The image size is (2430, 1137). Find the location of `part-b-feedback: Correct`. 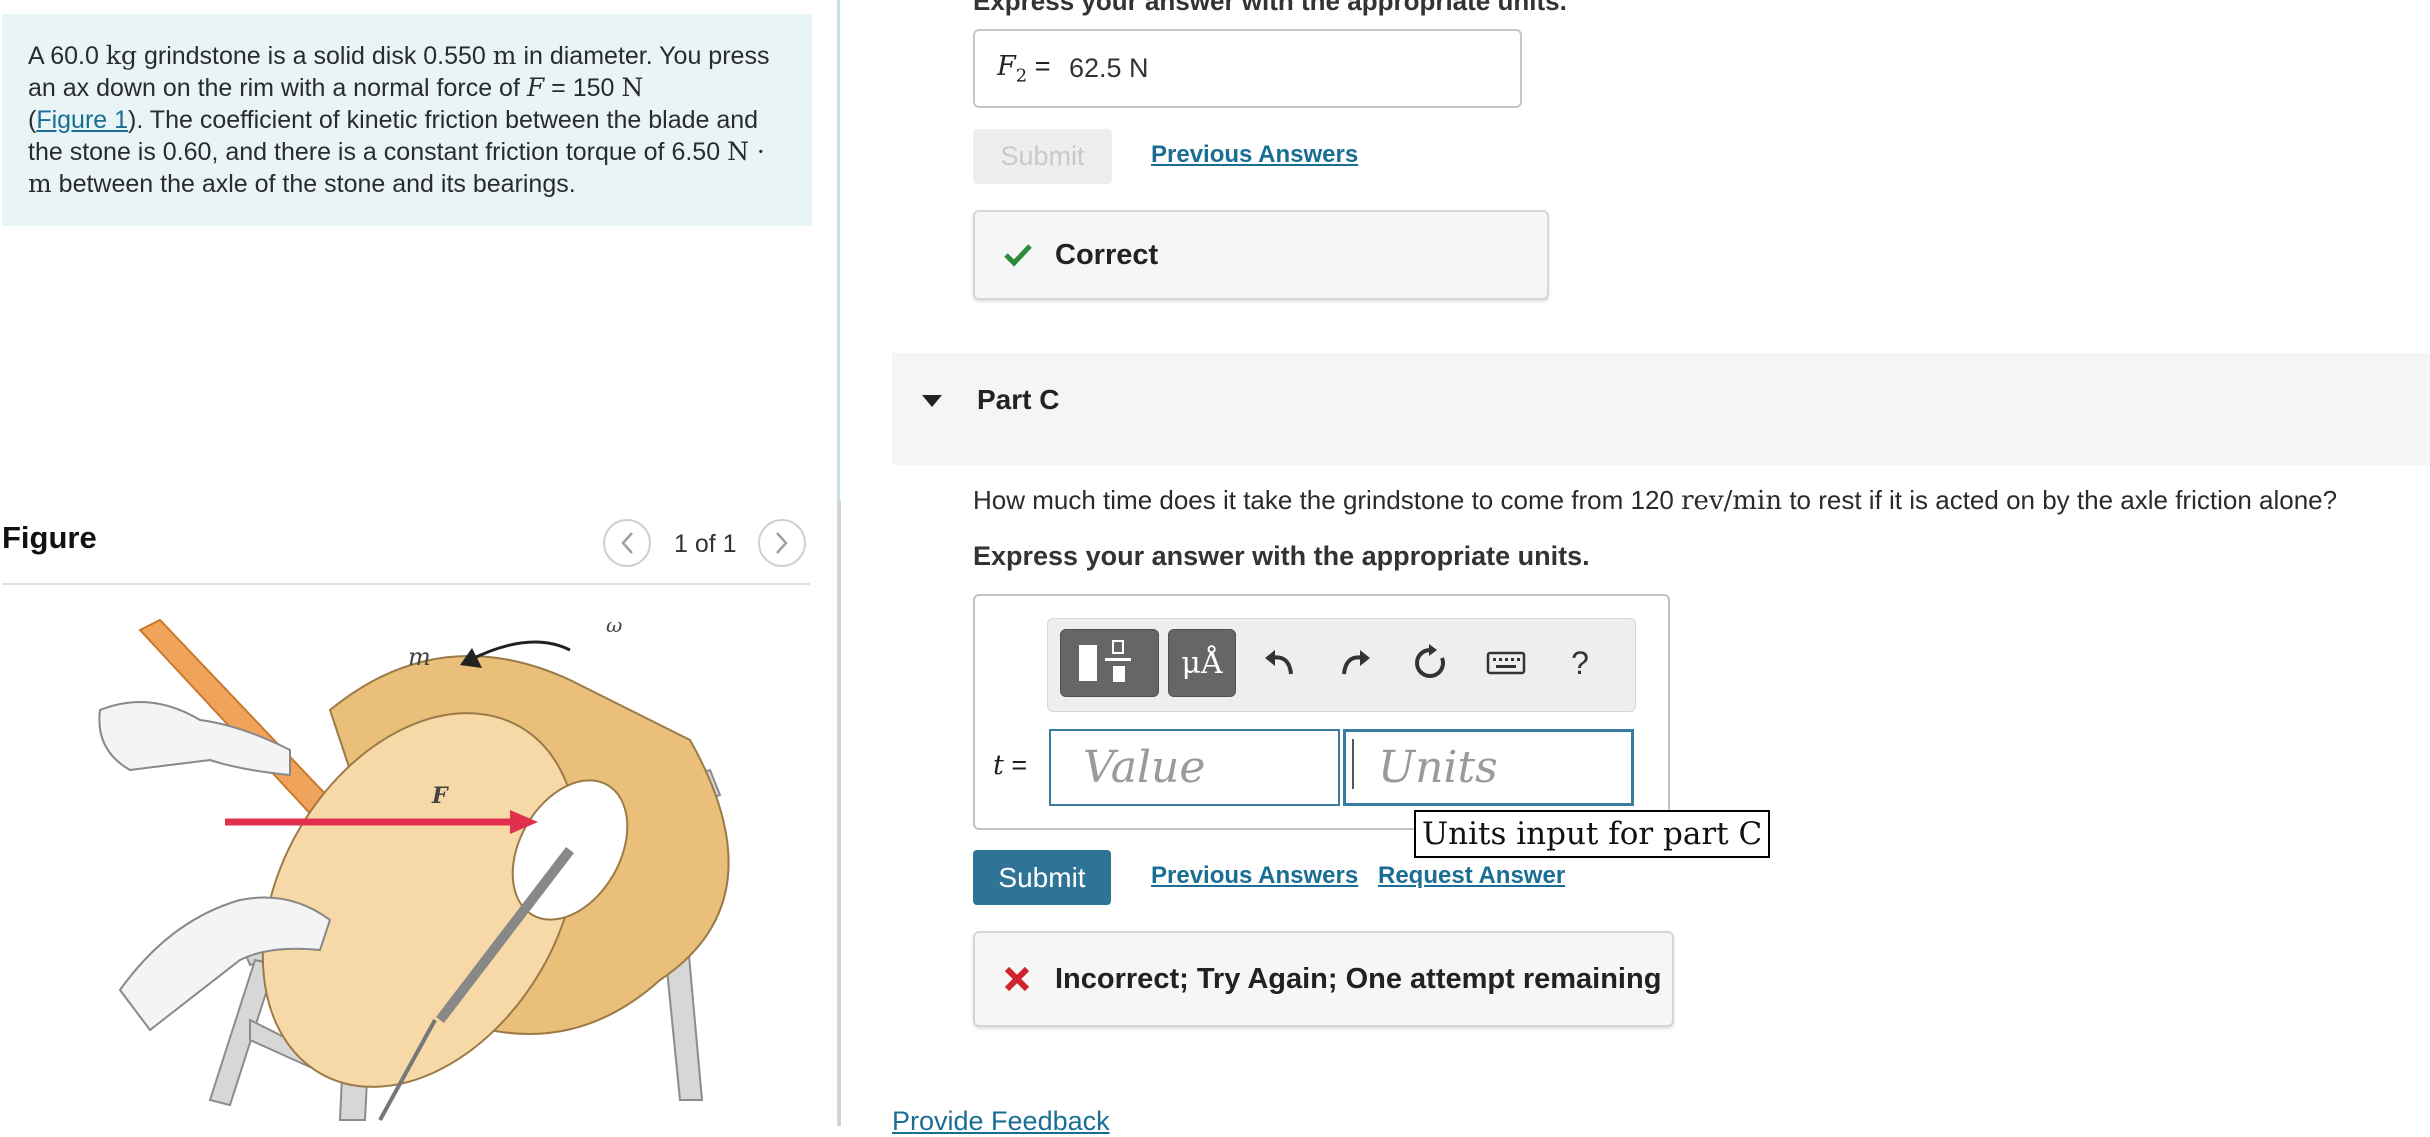

part-b-feedback: Correct is located at coordinates (1261, 255).